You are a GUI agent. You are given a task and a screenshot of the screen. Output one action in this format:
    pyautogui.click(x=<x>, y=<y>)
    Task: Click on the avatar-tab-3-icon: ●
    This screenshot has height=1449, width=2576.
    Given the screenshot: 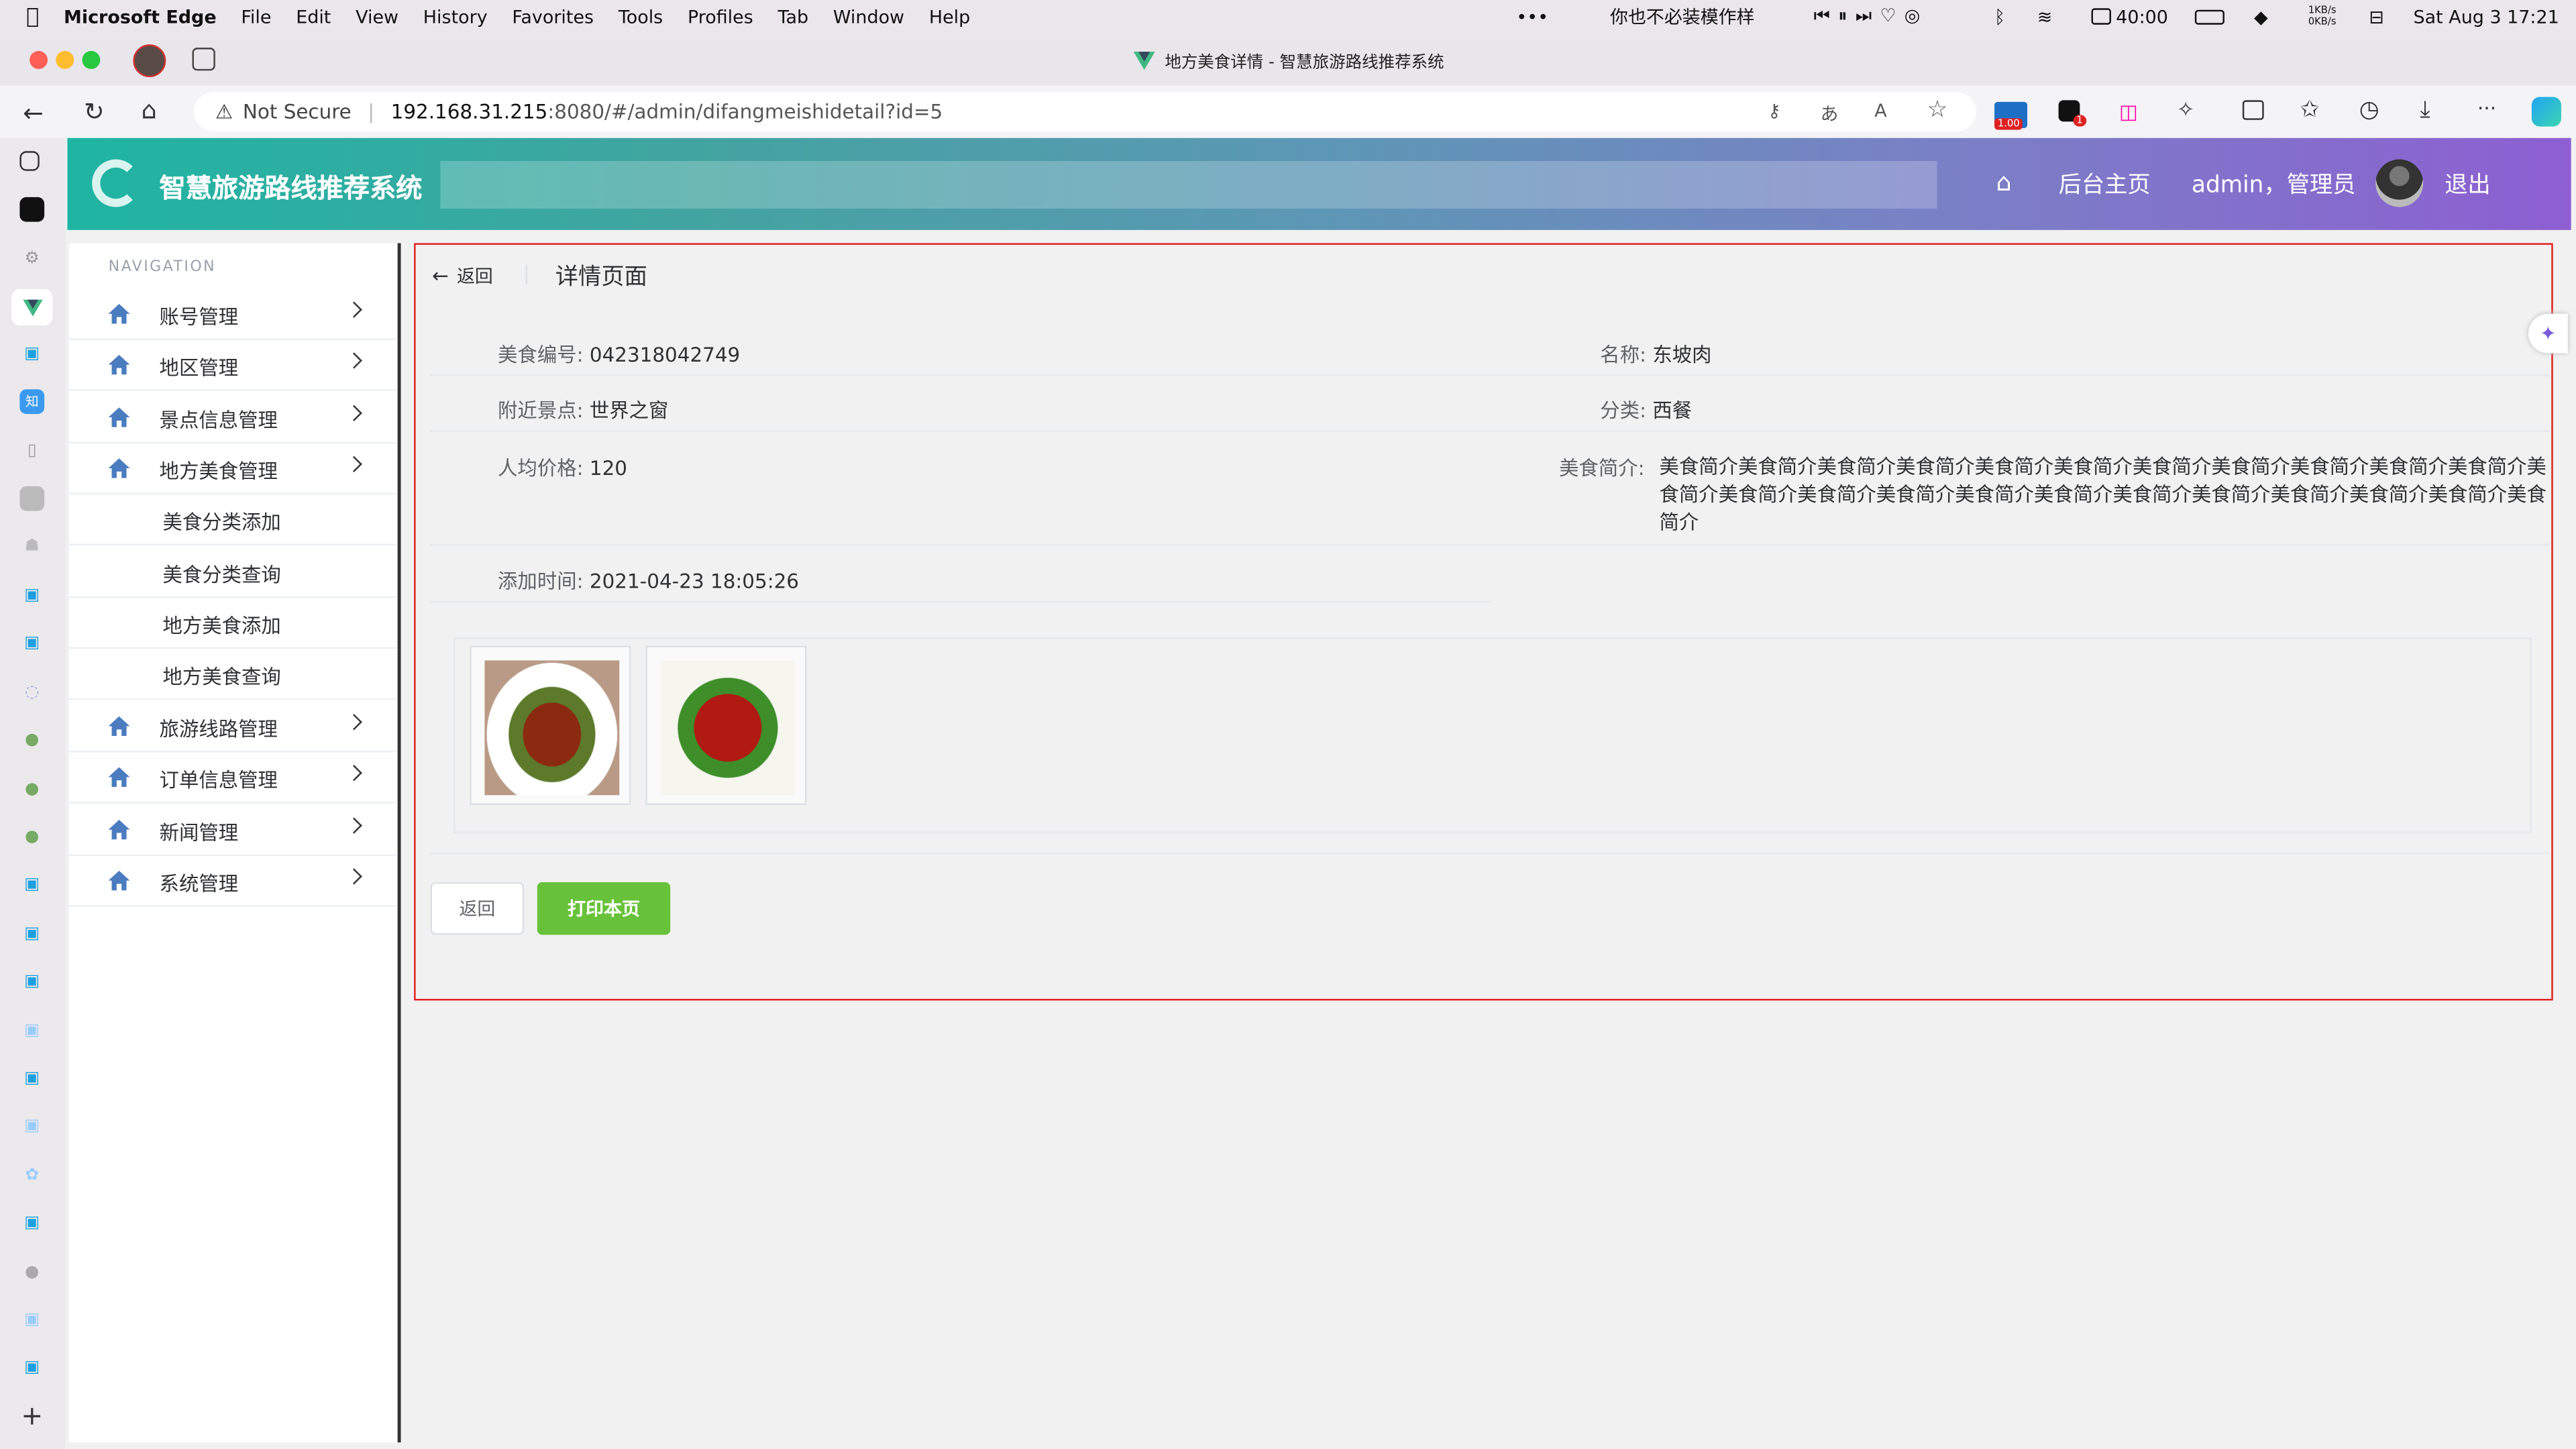 What is the action you would take?
    pyautogui.click(x=31, y=836)
    